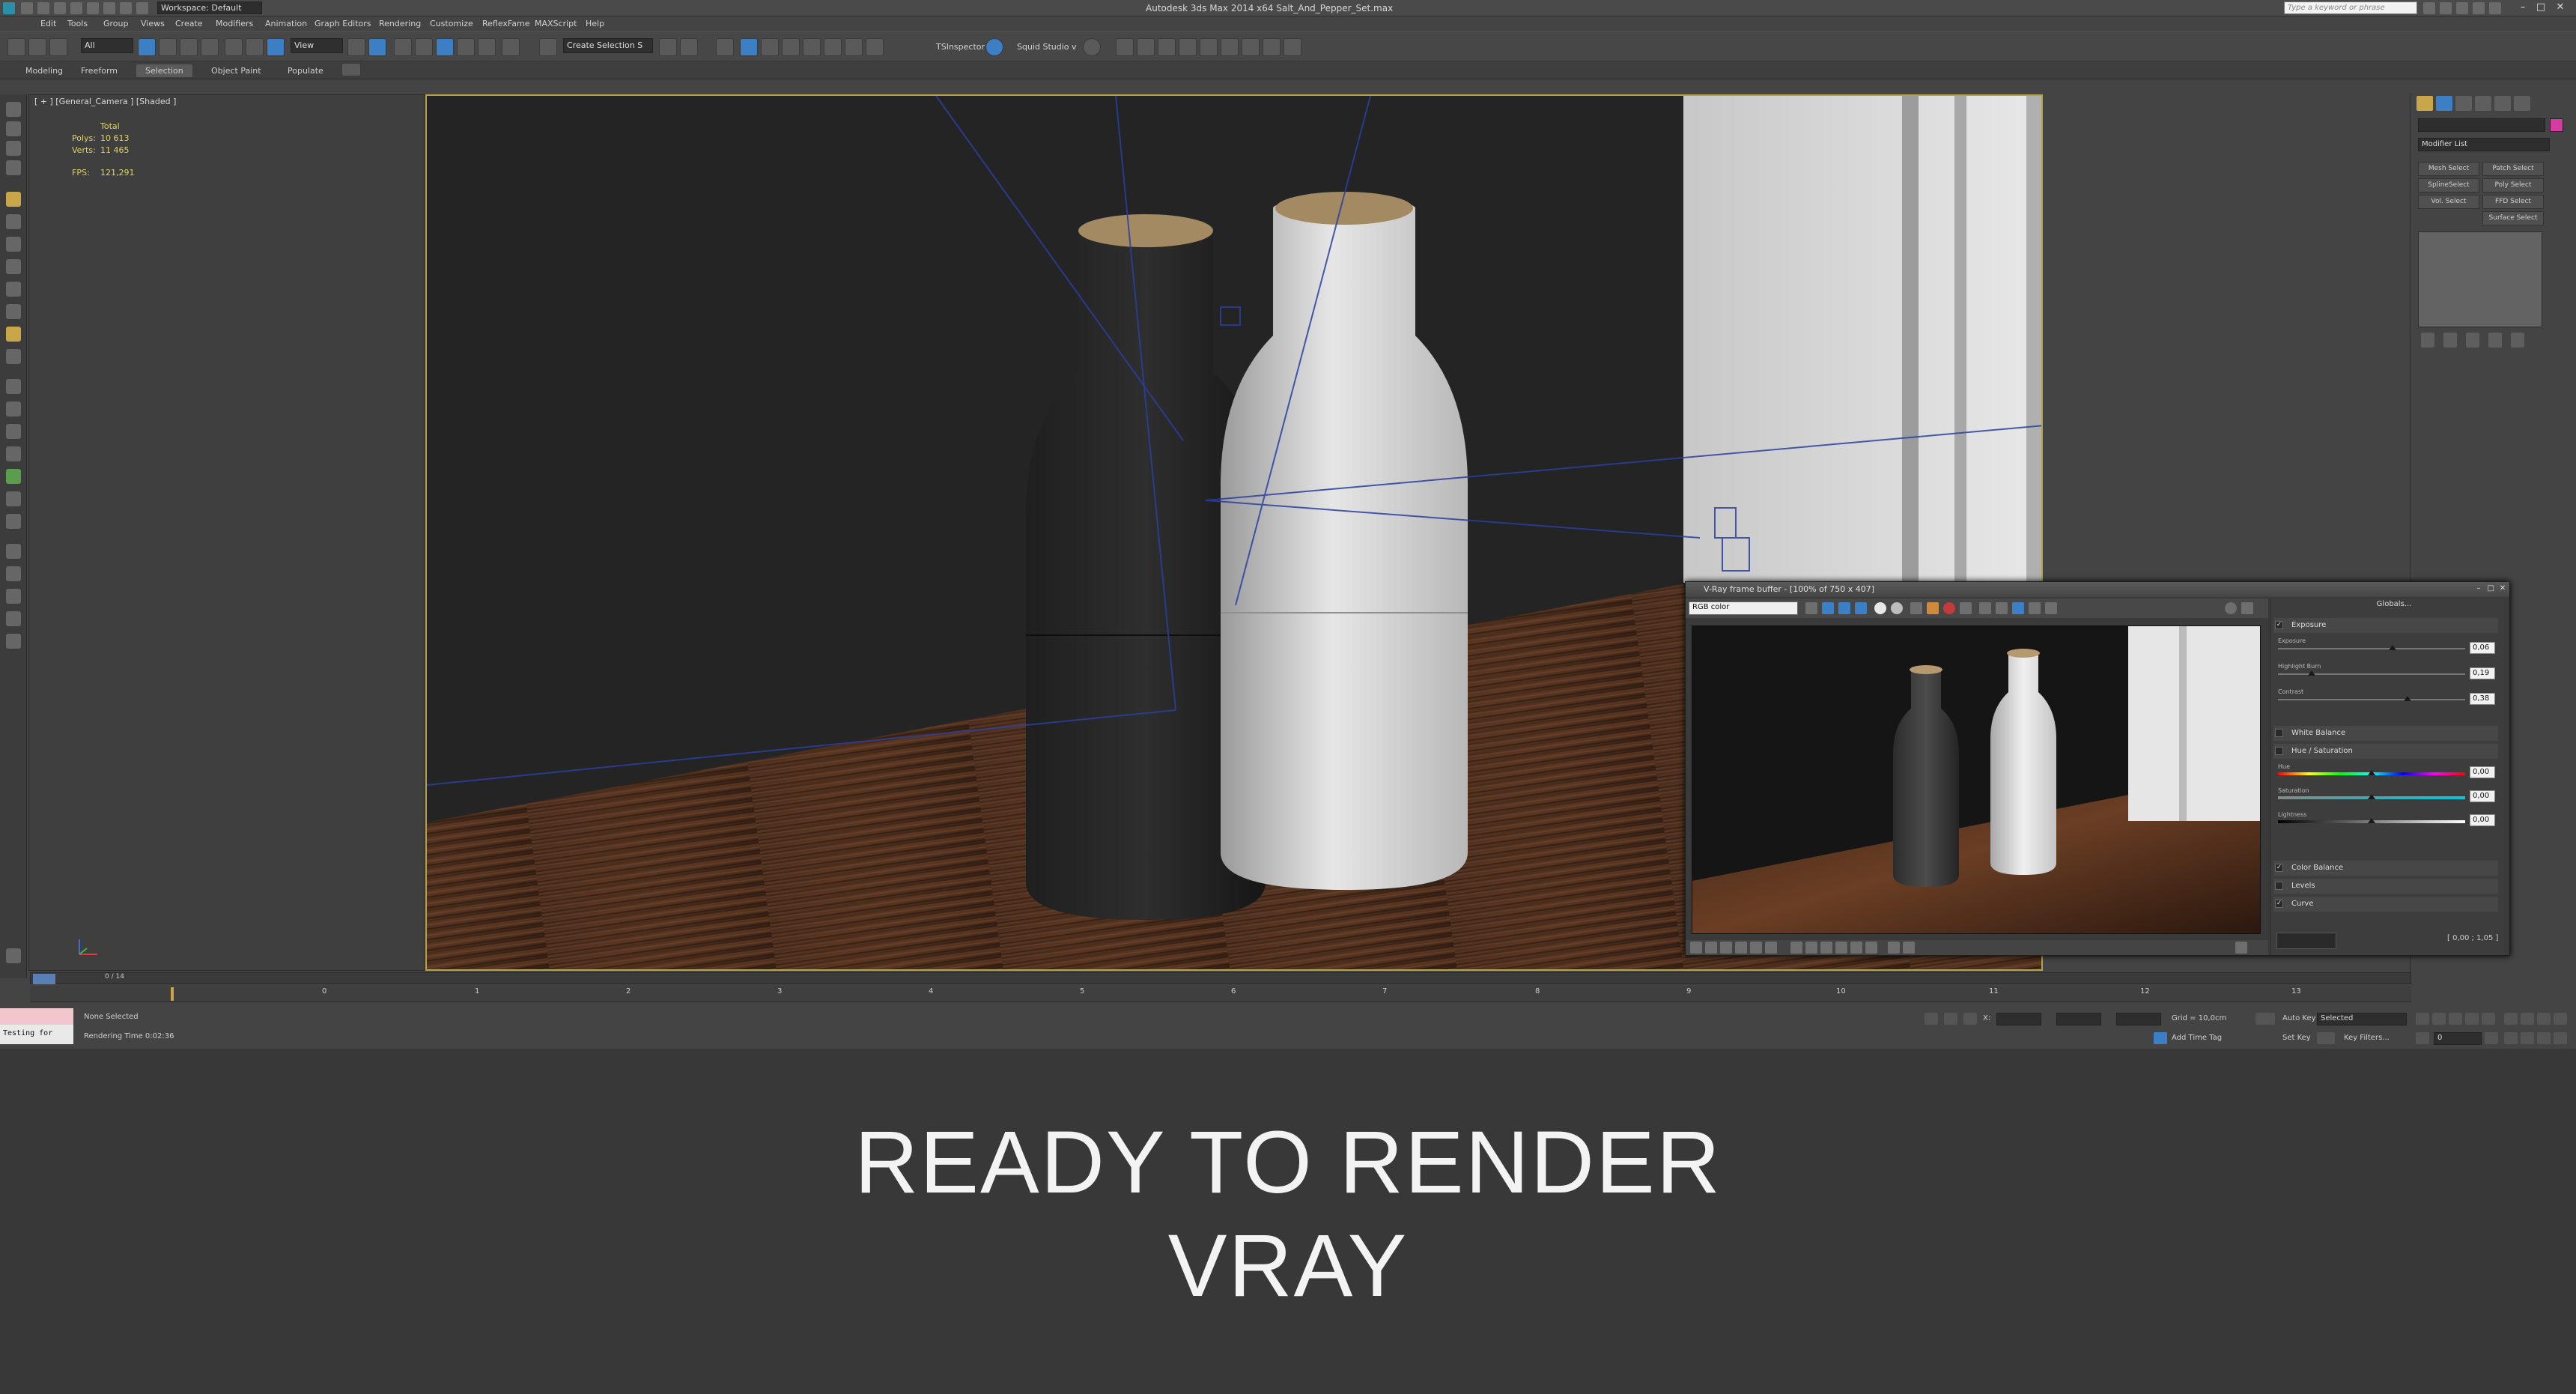 Image resolution: width=2576 pixels, height=1394 pixels. Describe the element at coordinates (548, 47) in the screenshot. I see `create-selection-icon` at that location.